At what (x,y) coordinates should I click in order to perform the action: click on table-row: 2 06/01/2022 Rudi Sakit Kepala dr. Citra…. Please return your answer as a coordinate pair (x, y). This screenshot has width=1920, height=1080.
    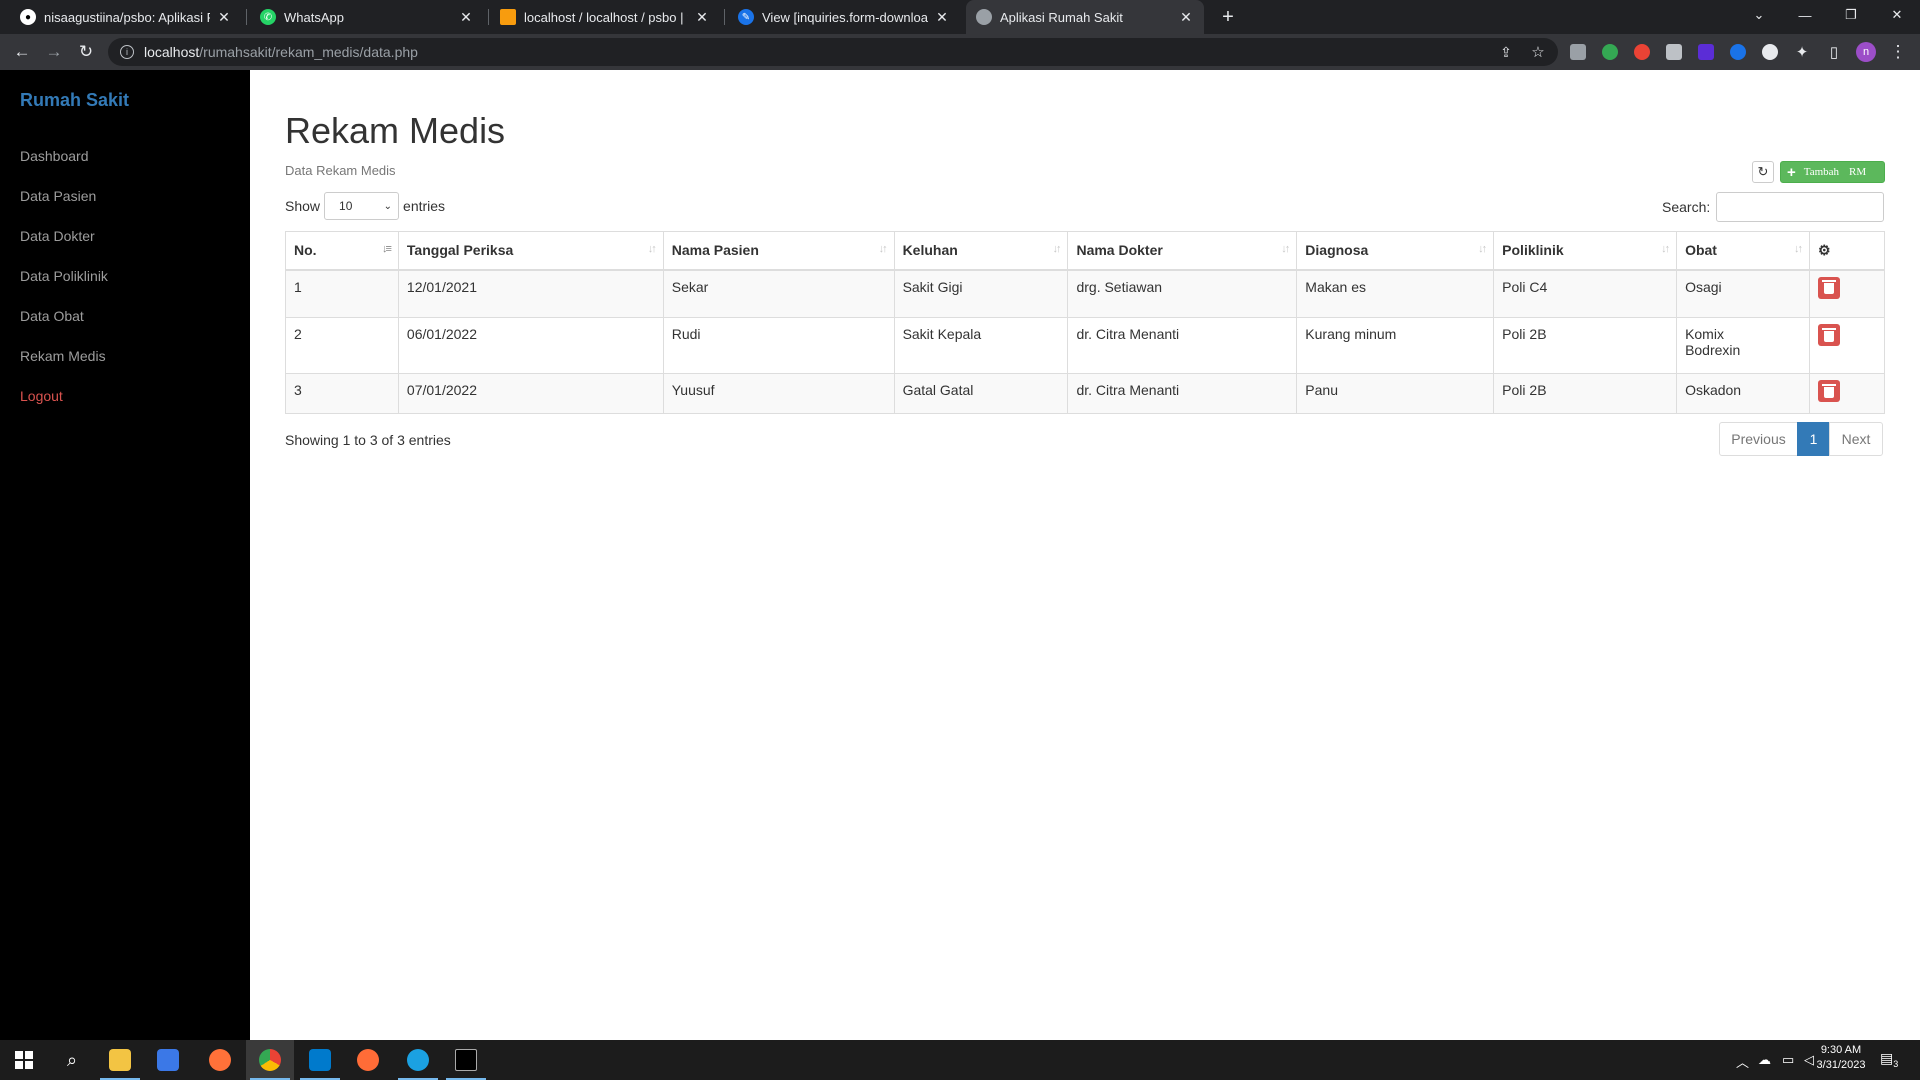
    Looking at the image, I should click on (1085, 345).